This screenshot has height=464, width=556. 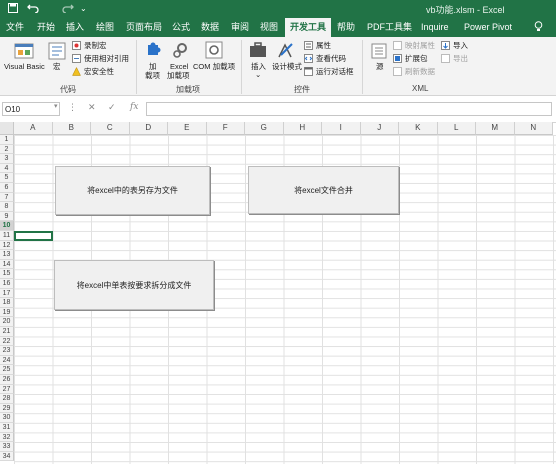 What do you see at coordinates (83, 9) in the screenshot?
I see `customize-toolbar-icon: ⌄` at bounding box center [83, 9].